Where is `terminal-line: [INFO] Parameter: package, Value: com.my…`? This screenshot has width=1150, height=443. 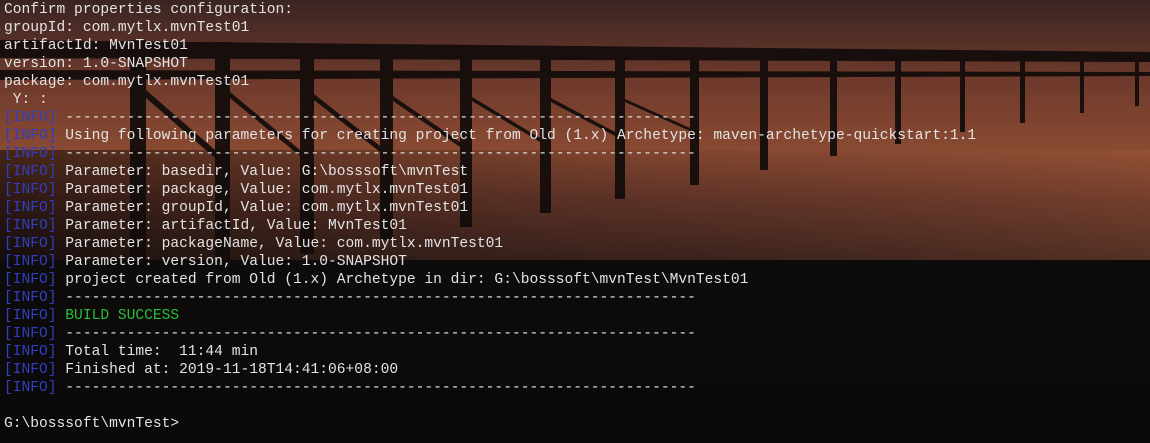
terminal-line: [INFO] Parameter: package, Value: com.my… is located at coordinates (575, 190).